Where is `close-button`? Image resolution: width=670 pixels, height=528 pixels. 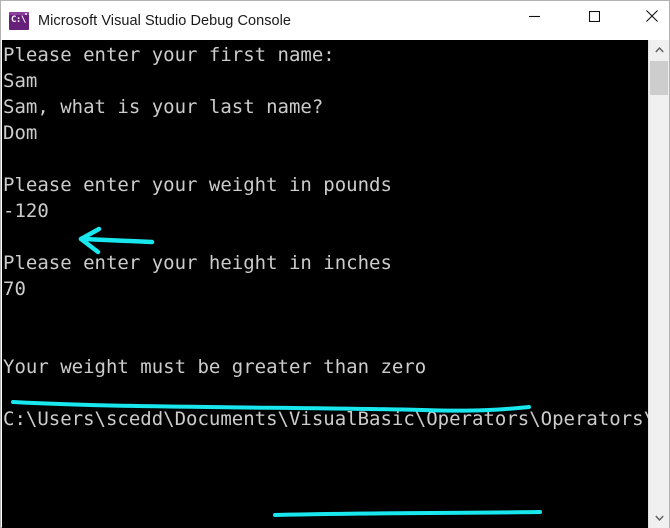
close-button is located at coordinates (649, 16).